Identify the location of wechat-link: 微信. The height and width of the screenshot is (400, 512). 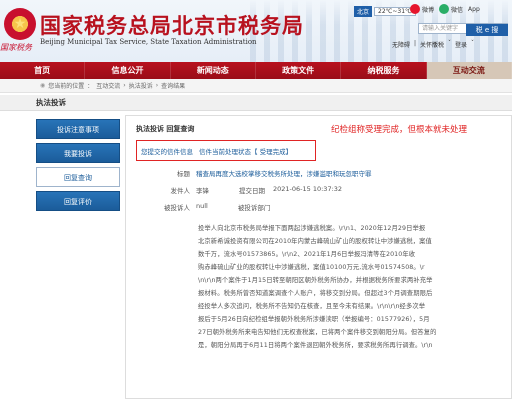
(451, 9).